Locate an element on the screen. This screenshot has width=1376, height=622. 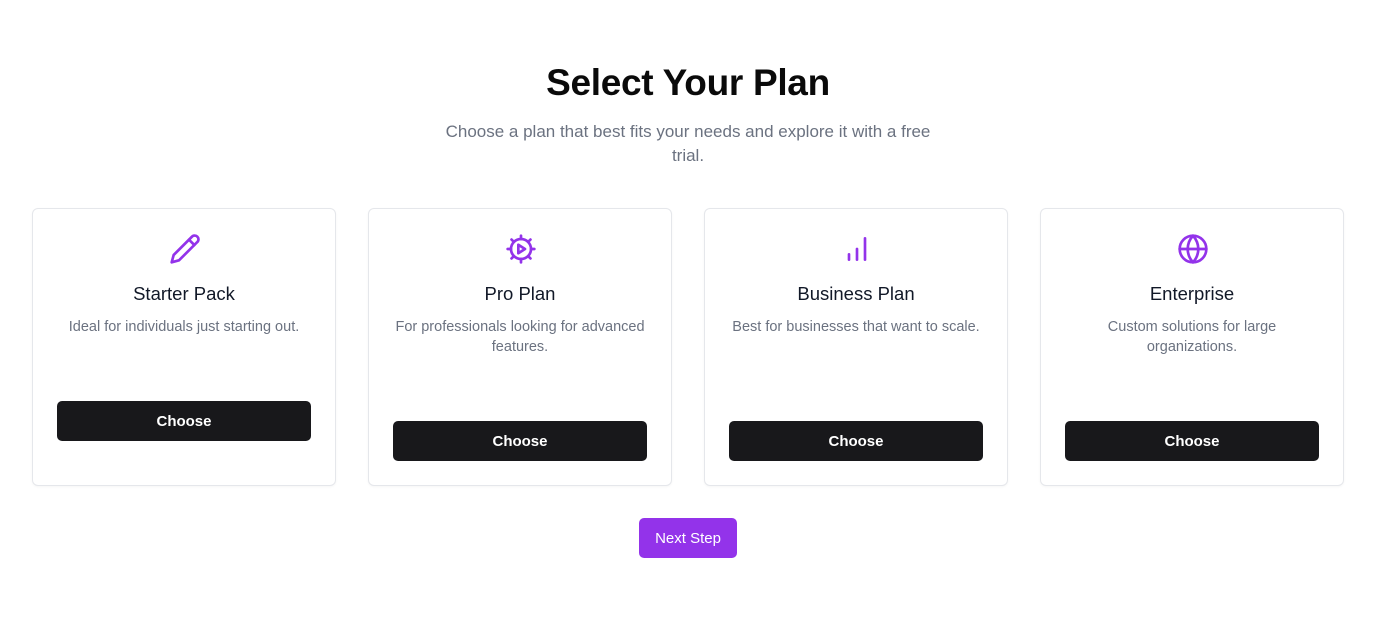
plan-description: Ideal for individuals just starting out. is located at coordinates (184, 327).